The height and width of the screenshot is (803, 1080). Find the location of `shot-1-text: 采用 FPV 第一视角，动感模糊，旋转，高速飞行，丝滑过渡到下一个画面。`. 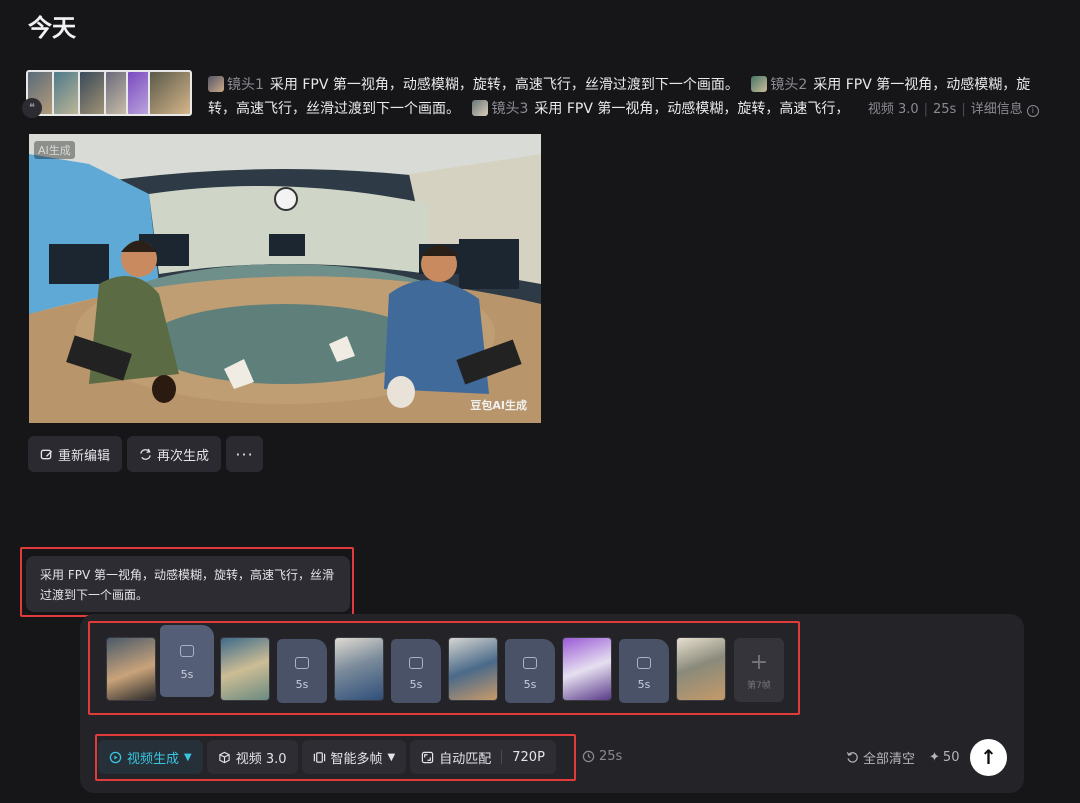

shot-1-text: 采用 FPV 第一视角，动感模糊，旋转，高速飞行，丝滑过渡到下一个画面。 is located at coordinates (504, 85).